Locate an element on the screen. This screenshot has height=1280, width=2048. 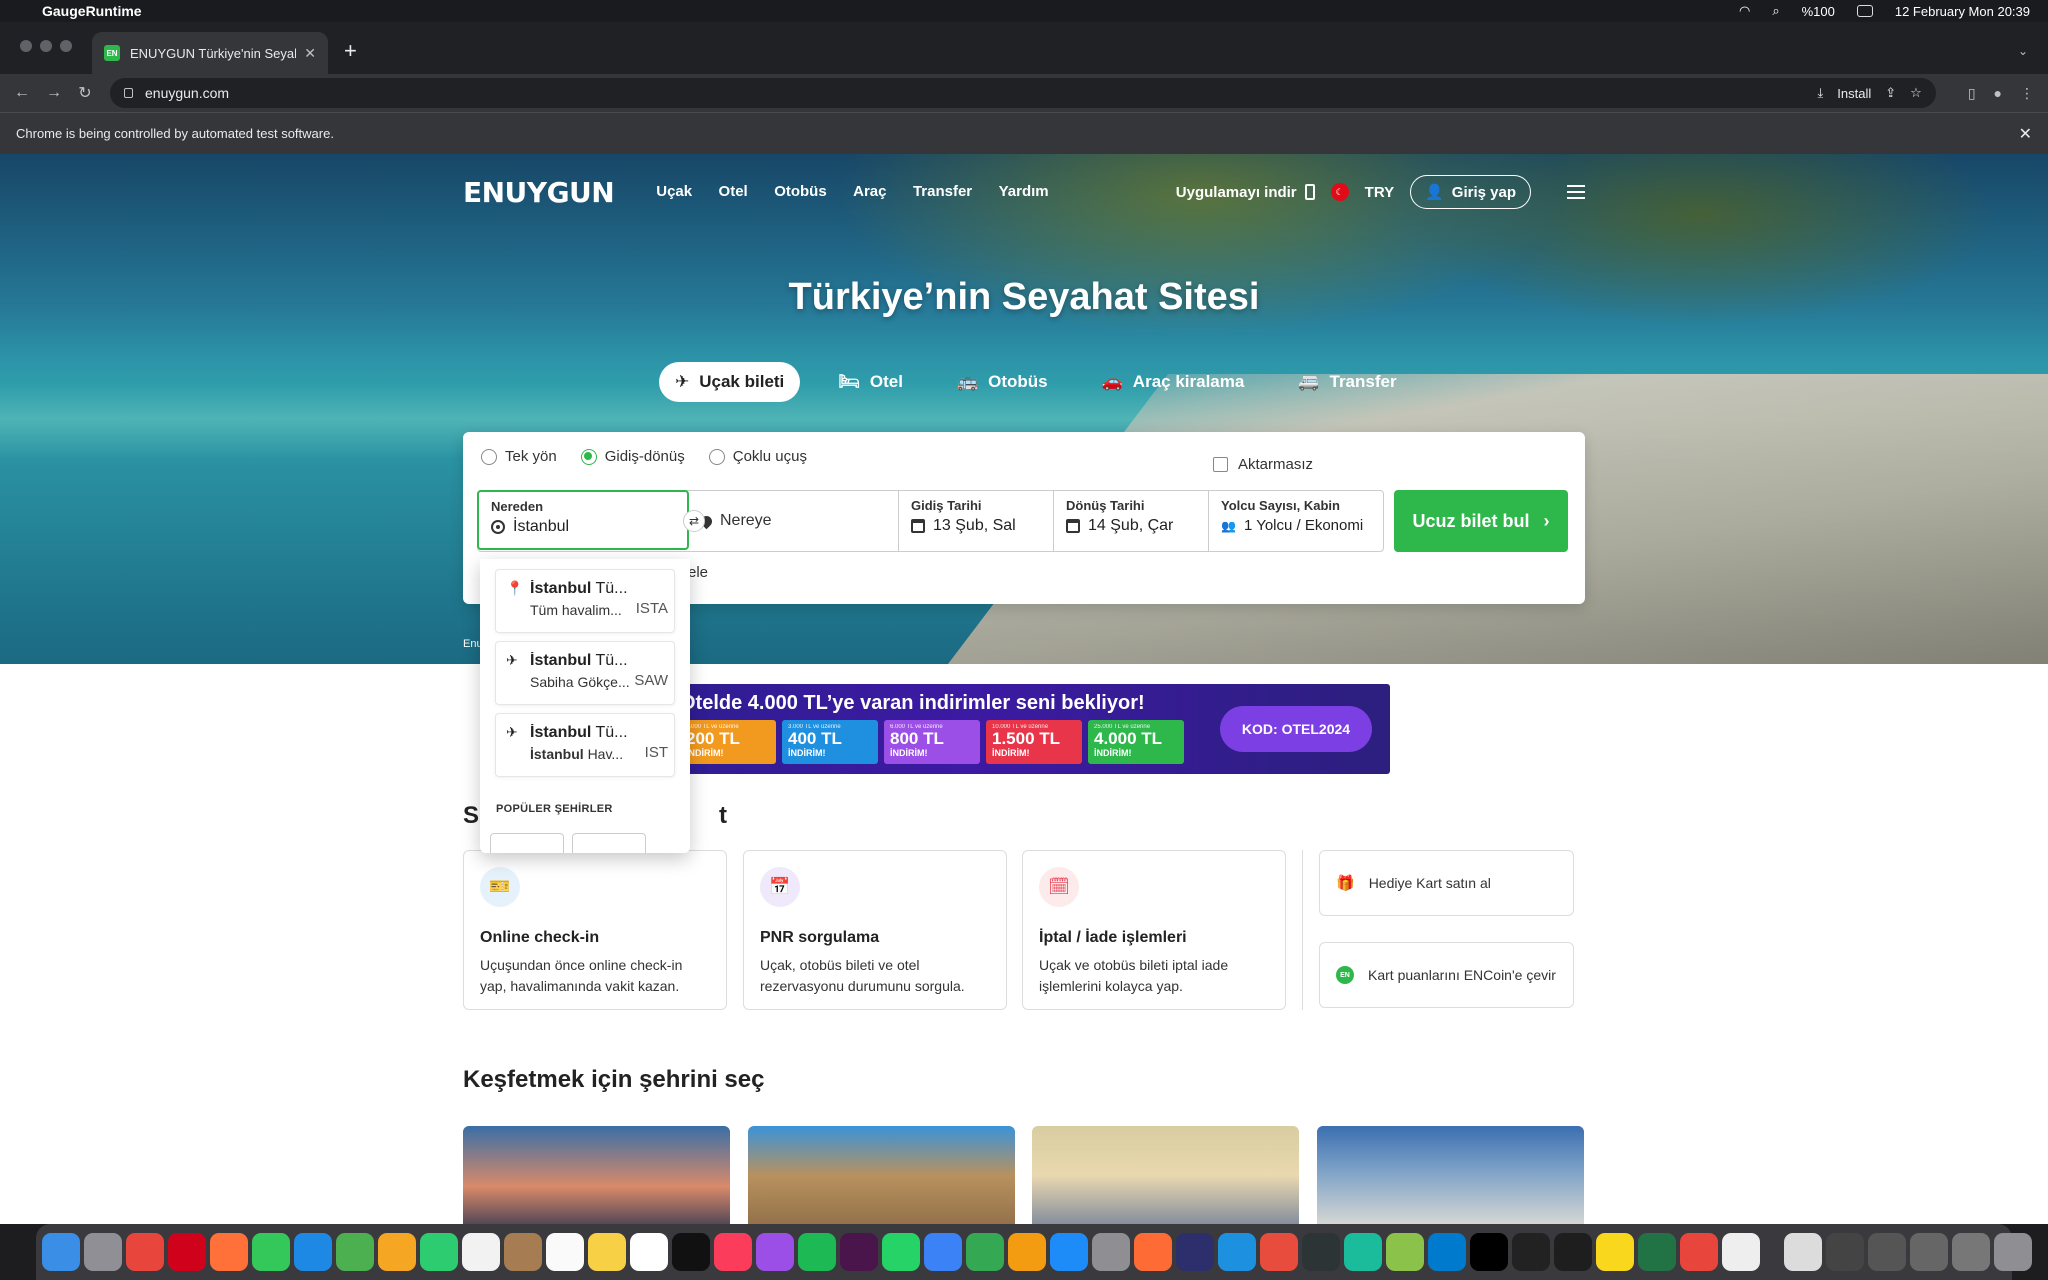
wifi-icon: ◠ is located at coordinates (1744, 11).